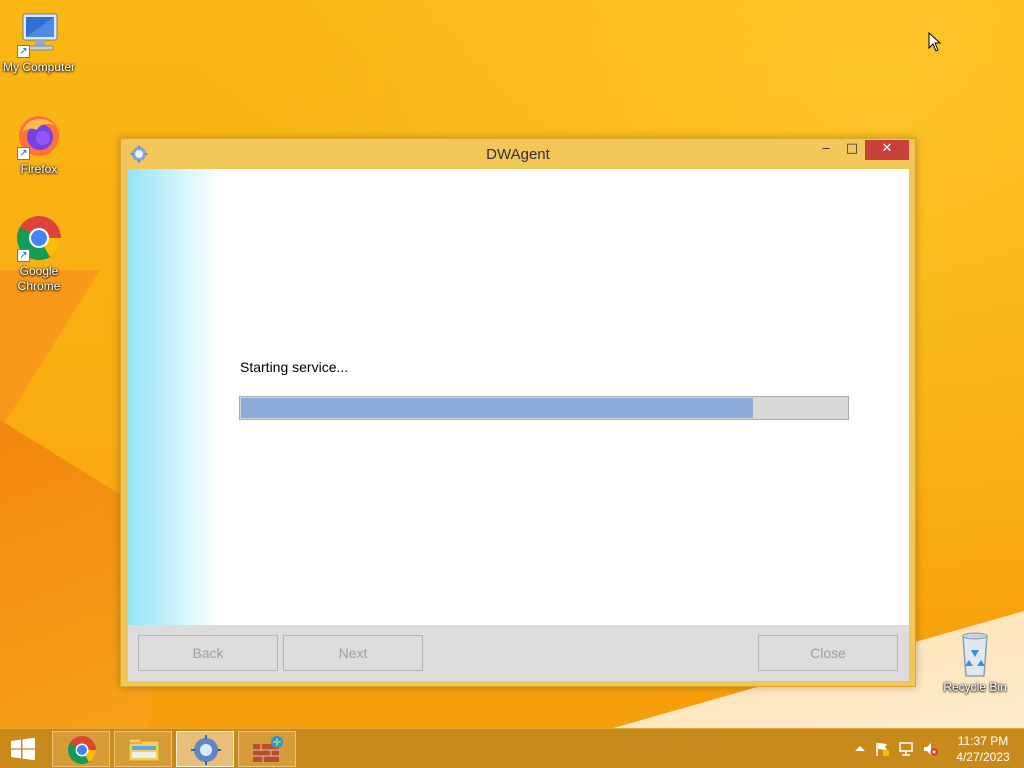 The image size is (1024, 768). Describe the element at coordinates (935, 42) in the screenshot. I see `mouse-cursor-icon` at that location.